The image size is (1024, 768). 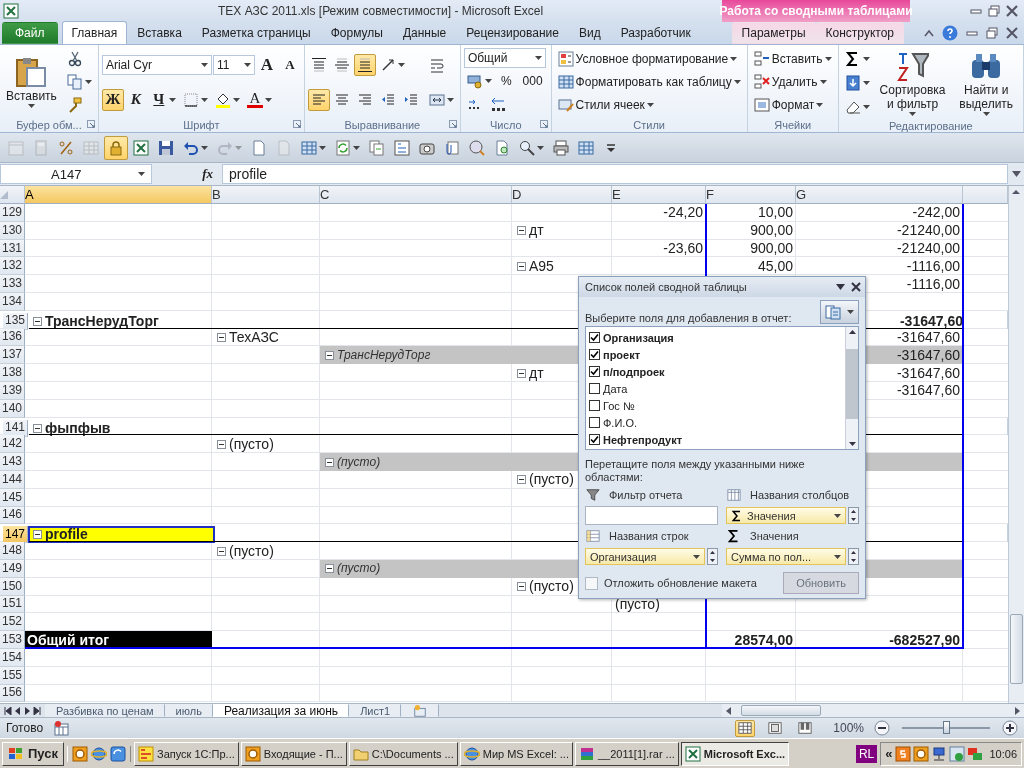 What do you see at coordinates (76, 174) in the screenshot?
I see `name-box: A147` at bounding box center [76, 174].